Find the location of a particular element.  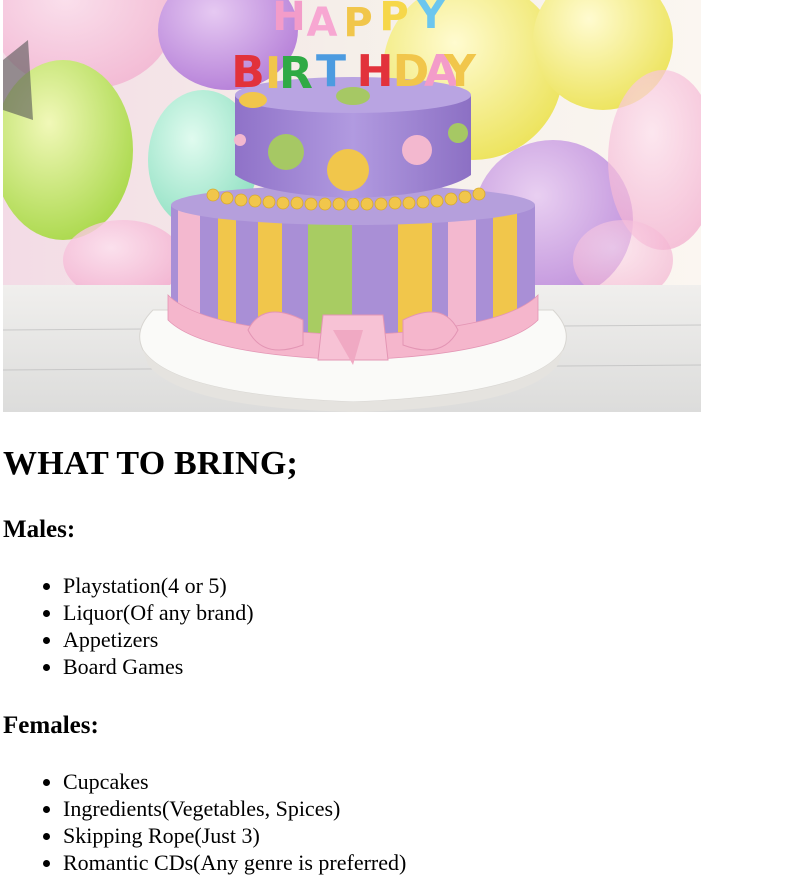

list-item: Romantic CDs(Any genre is preferred) is located at coordinates (234, 862).